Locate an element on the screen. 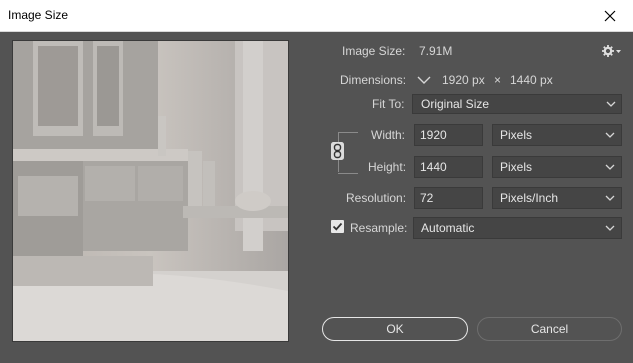 The image size is (633, 363). height-unit-select: Pixels is located at coordinates (557, 167).